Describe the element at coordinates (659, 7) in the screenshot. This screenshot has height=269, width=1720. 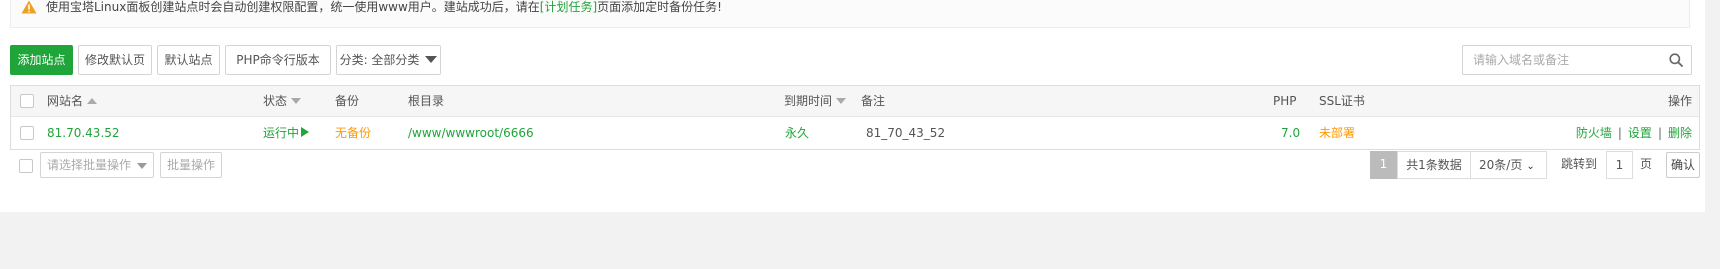
I see `notice-text-after: 页面添加定时备份任务!` at that location.